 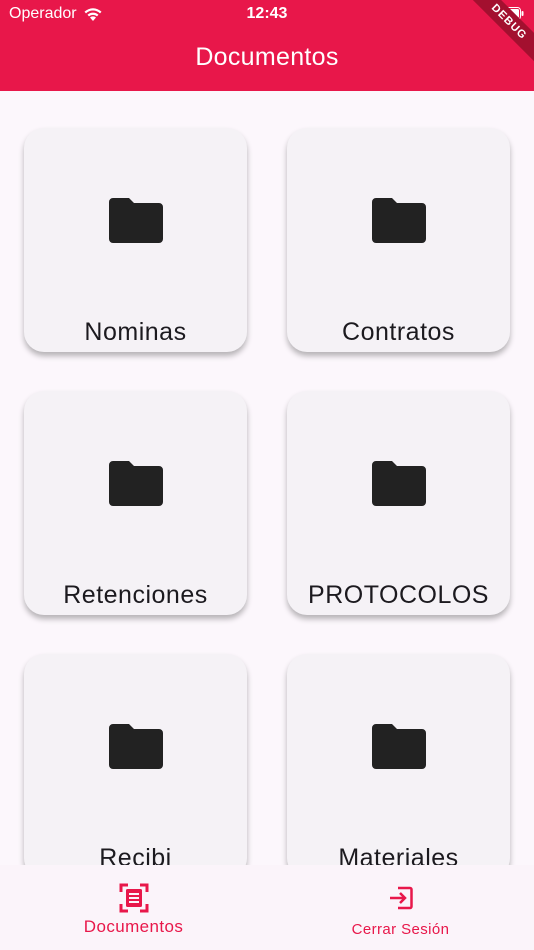 What do you see at coordinates (135, 332) in the screenshot?
I see `folder-label: Nominas` at bounding box center [135, 332].